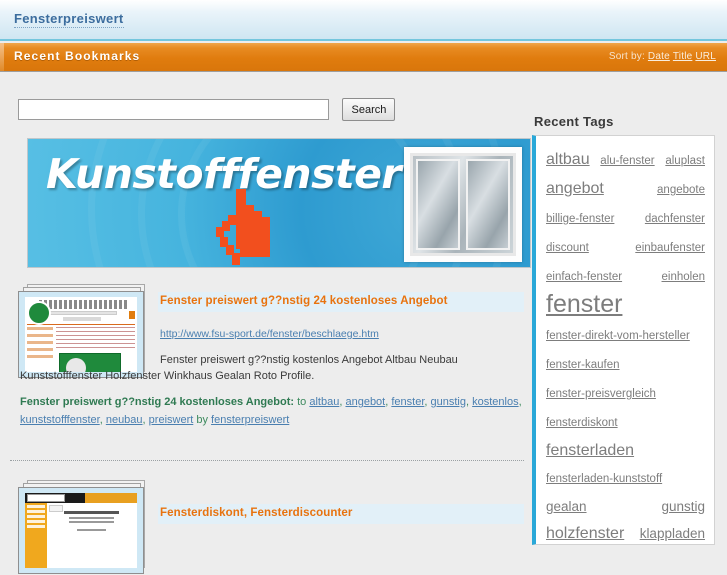 This screenshot has height=575, width=727. I want to click on tag-cloud-link: einbaufenster, so click(670, 248).